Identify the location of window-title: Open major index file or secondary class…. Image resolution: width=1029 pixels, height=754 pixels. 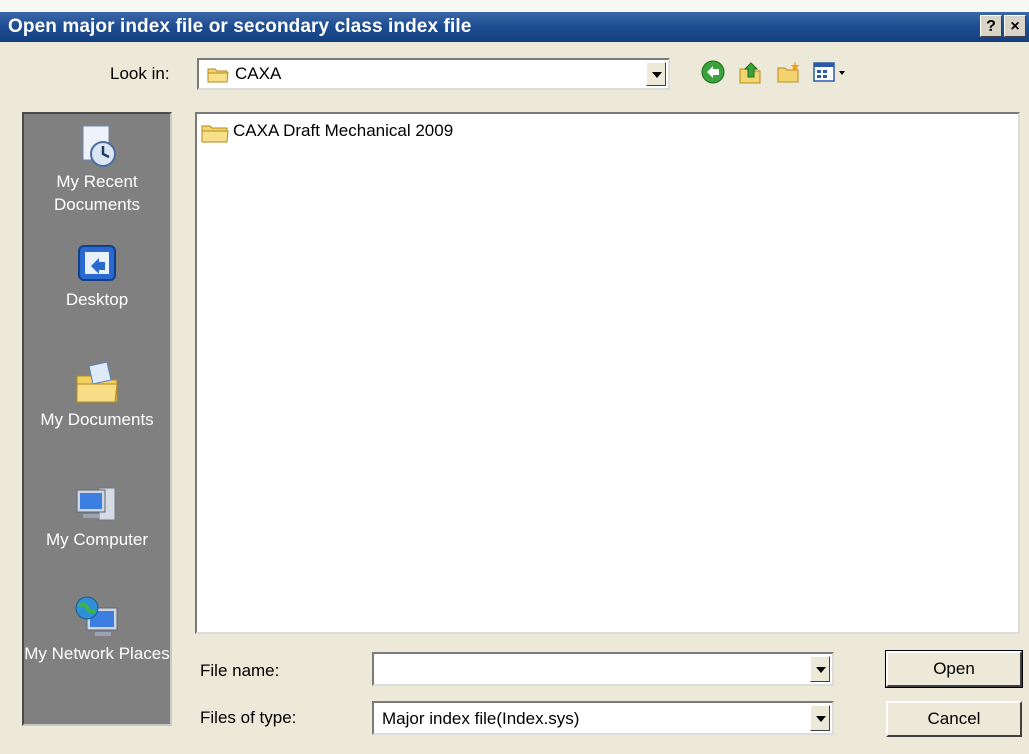
(240, 26).